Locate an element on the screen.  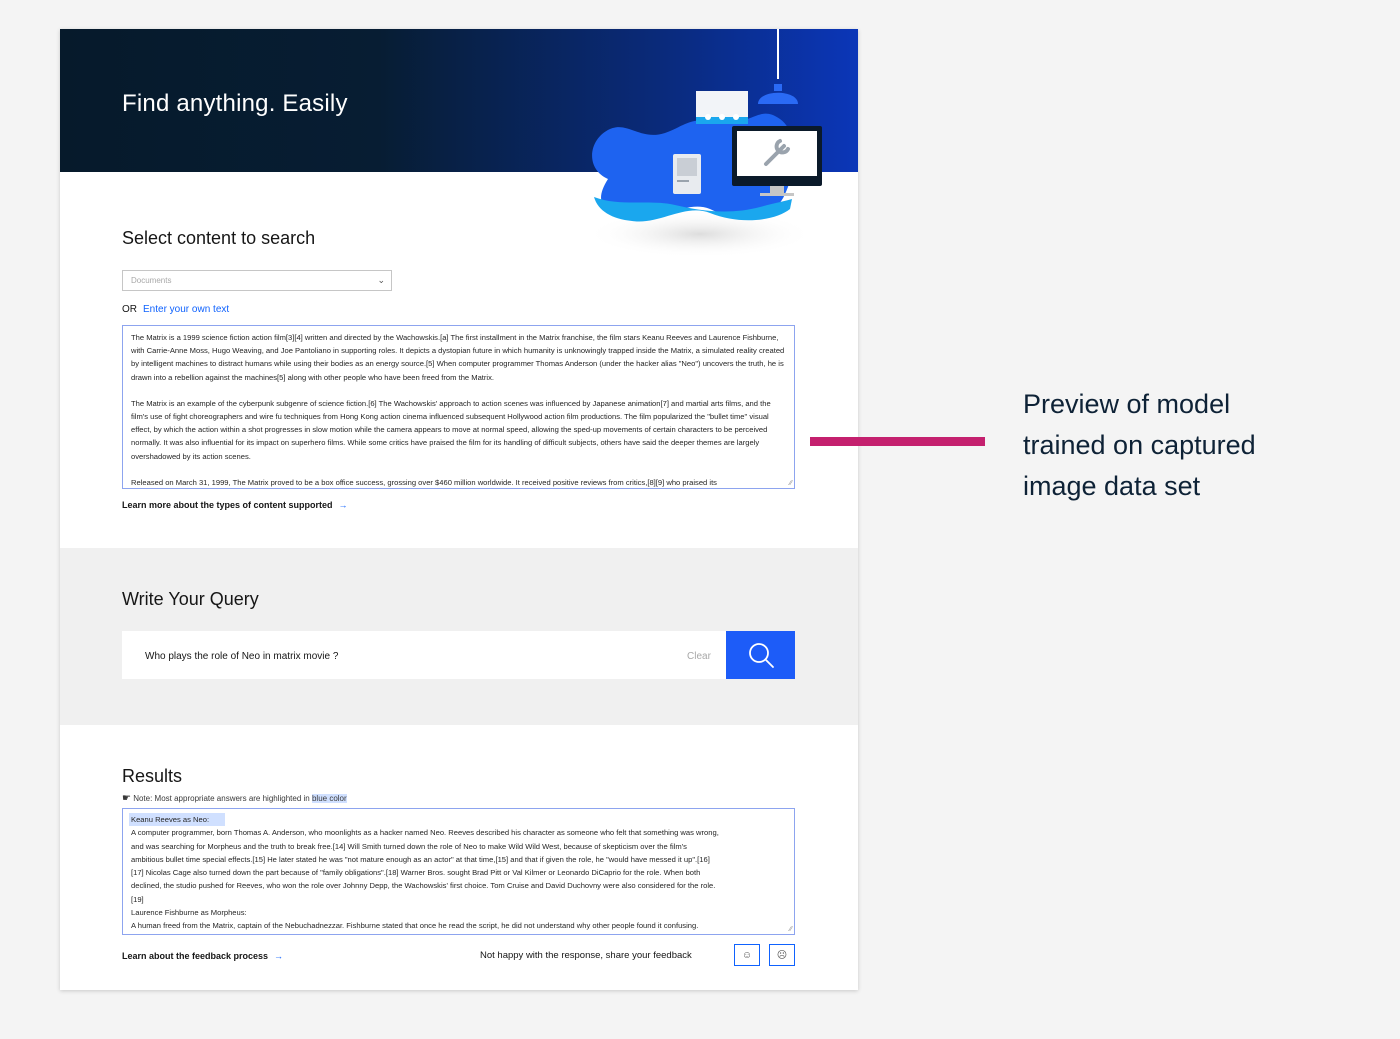
or-label: OR is located at coordinates (129, 309).